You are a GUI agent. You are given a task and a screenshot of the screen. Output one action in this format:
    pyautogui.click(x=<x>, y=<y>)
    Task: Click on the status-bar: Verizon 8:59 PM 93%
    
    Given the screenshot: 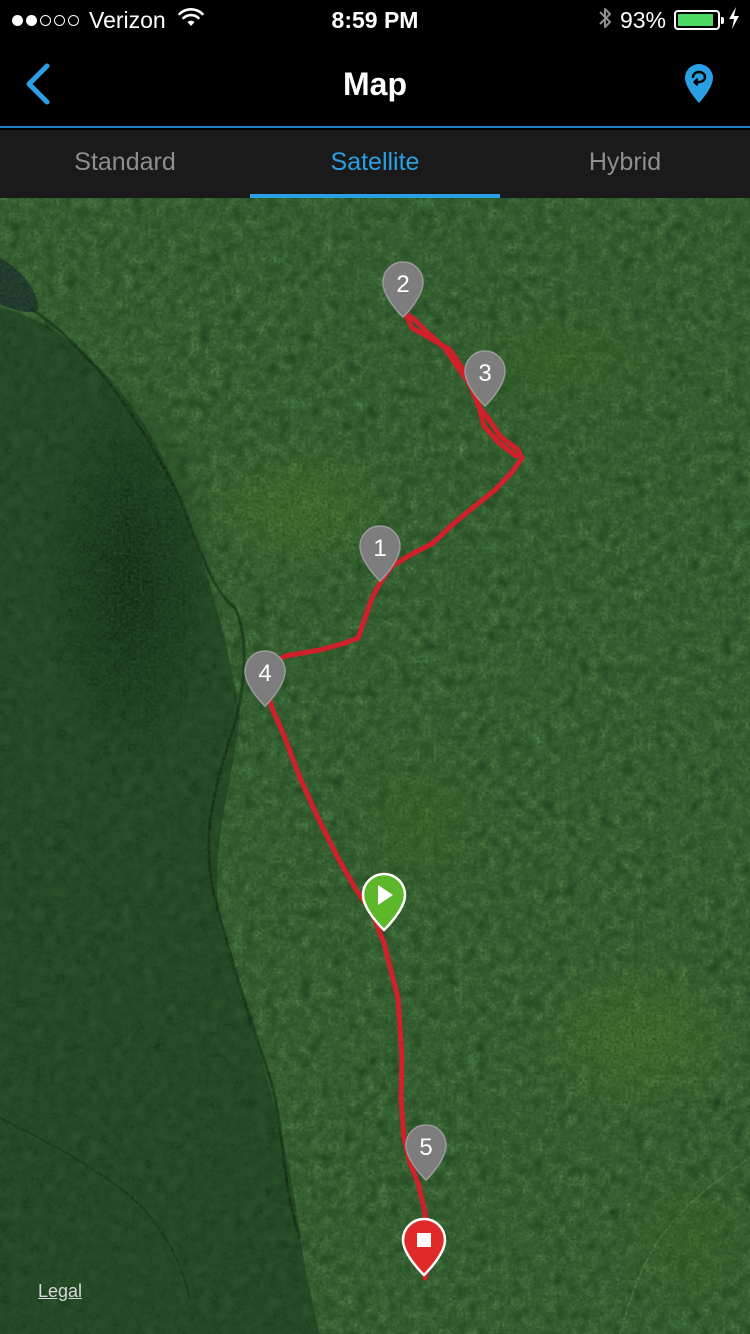 What is the action you would take?
    pyautogui.click(x=375, y=20)
    